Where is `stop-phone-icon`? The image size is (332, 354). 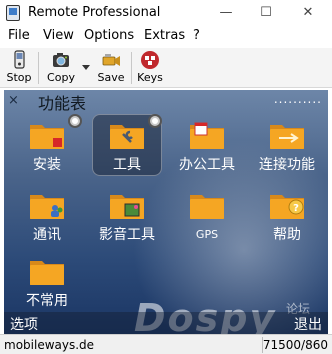
stop-phone-icon is located at coordinates (19, 59).